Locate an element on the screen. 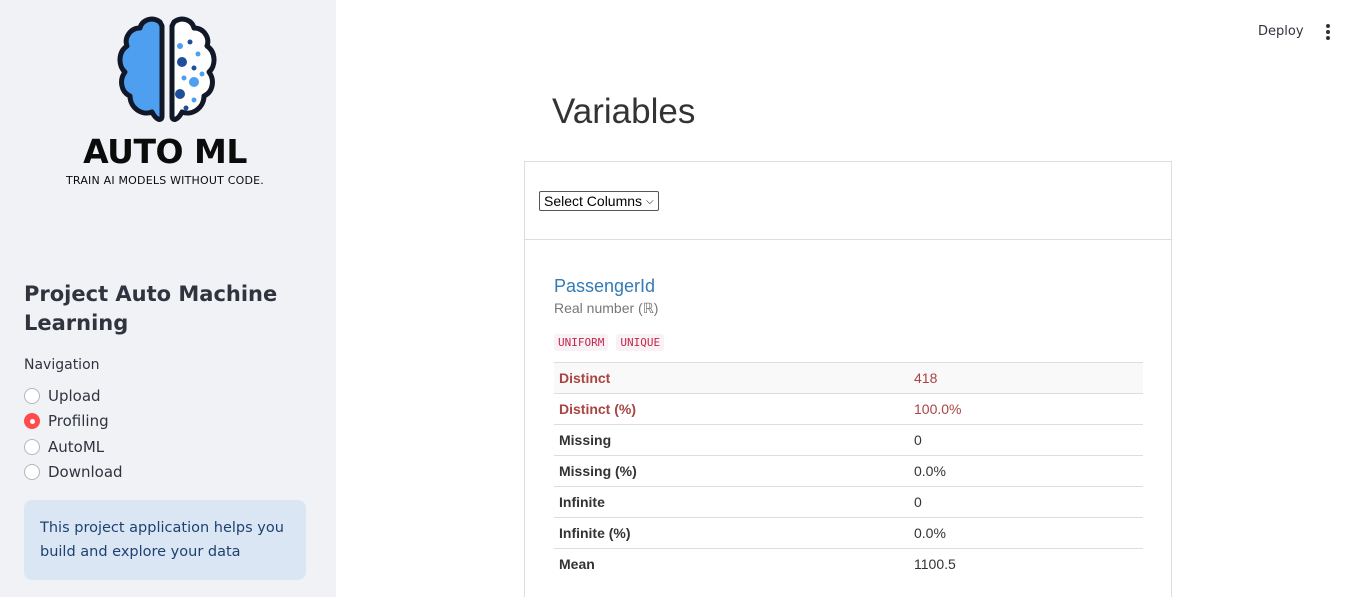 The image size is (1356, 597). logo-title: AUTO ML is located at coordinates (165, 151).